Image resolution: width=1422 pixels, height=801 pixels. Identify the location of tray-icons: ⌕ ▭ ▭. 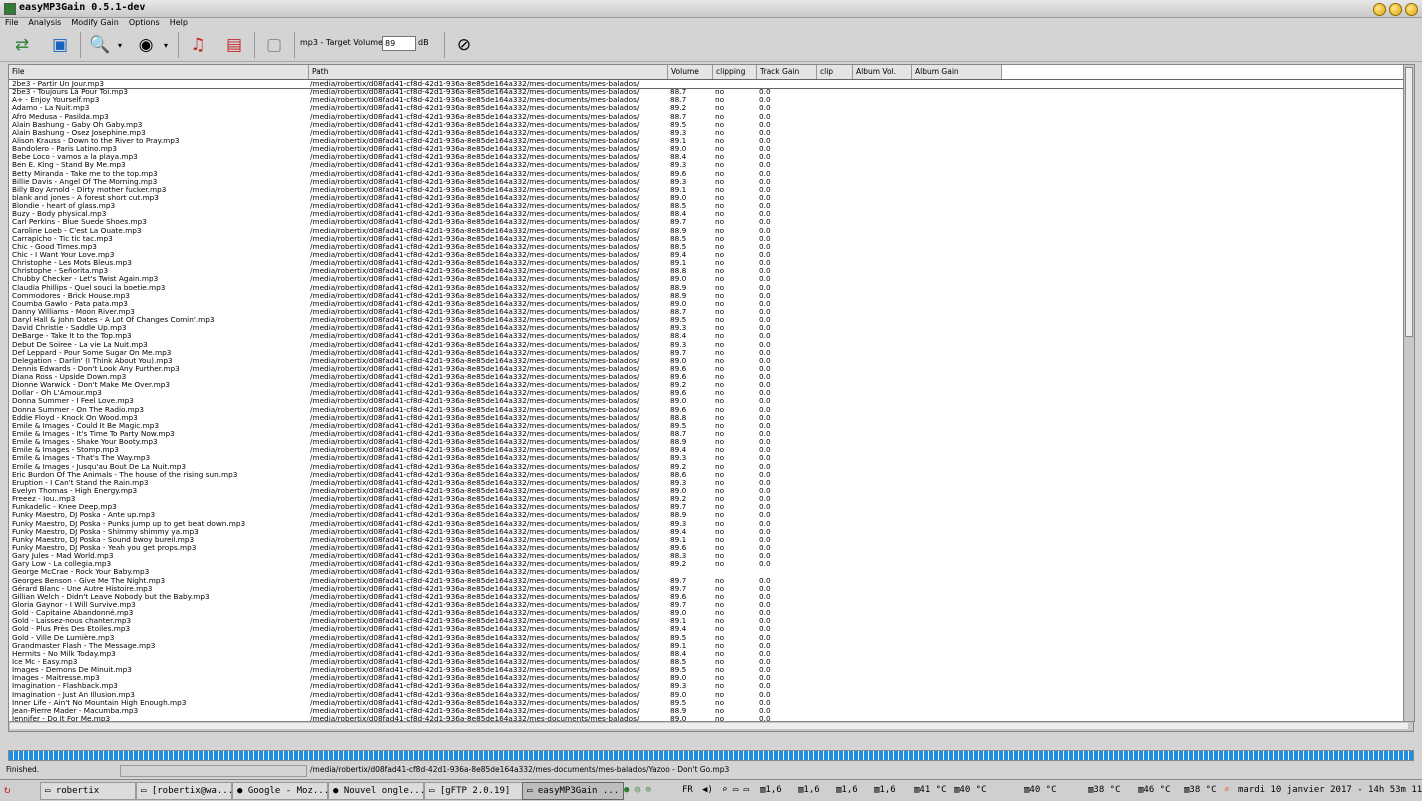
(735, 790).